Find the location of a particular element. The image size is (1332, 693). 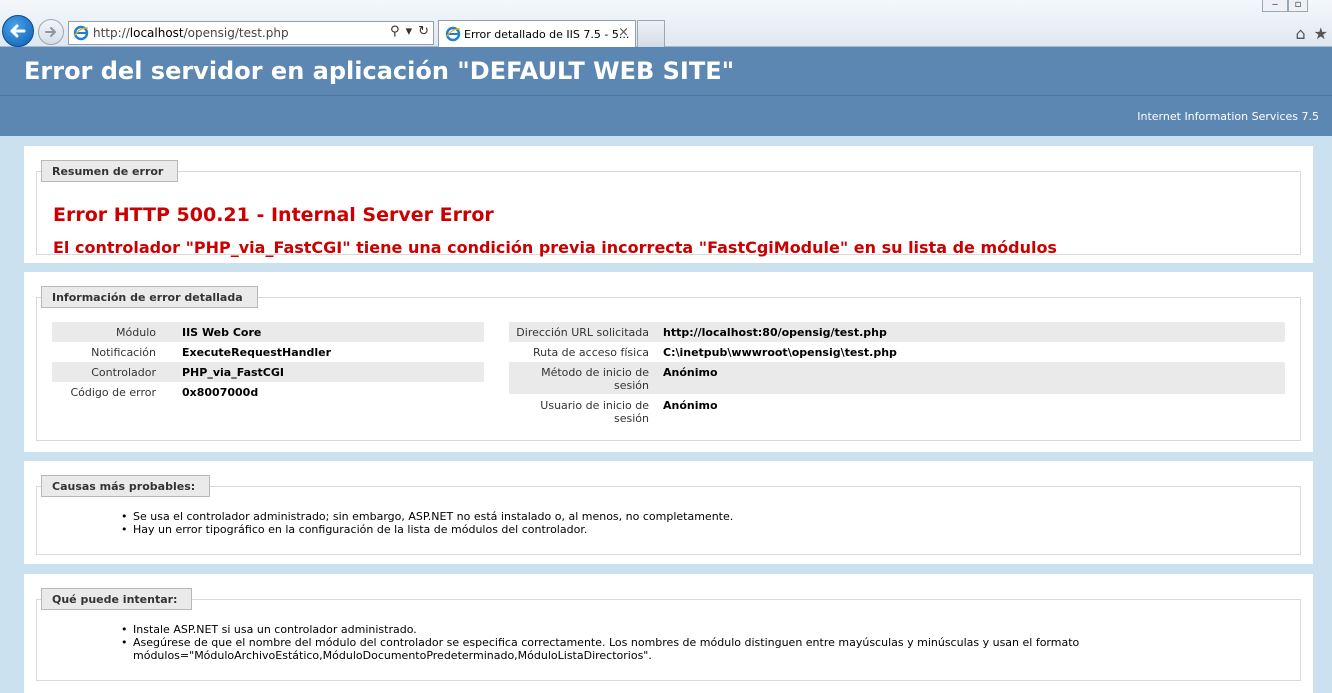

detail-value: IIS Web Core is located at coordinates (222, 332).